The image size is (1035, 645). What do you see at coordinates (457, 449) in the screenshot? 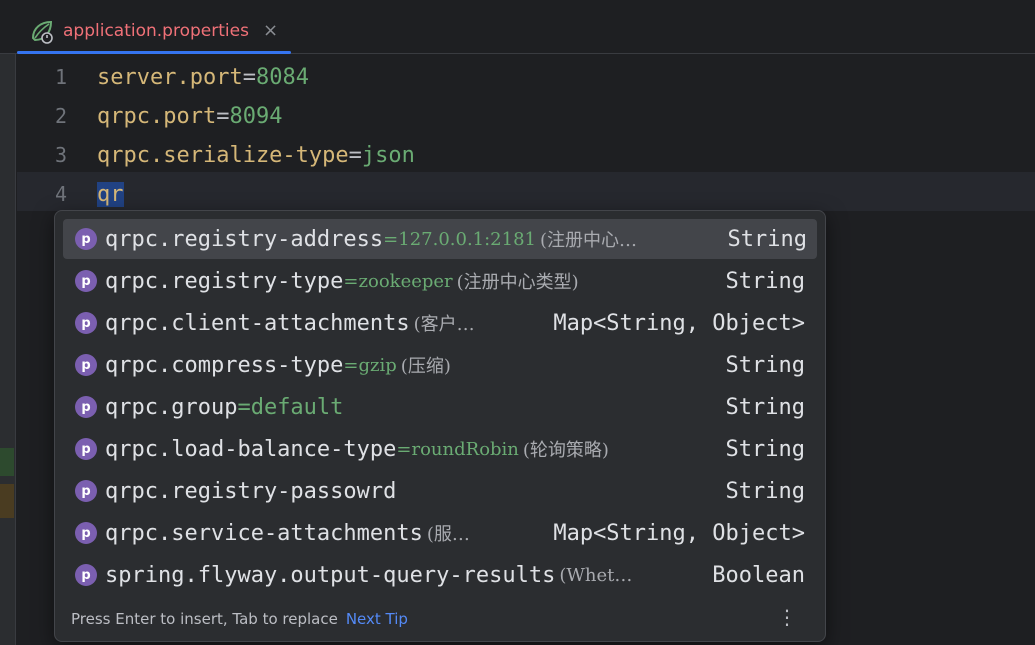
I see `completion-item-default: =roundRobin` at bounding box center [457, 449].